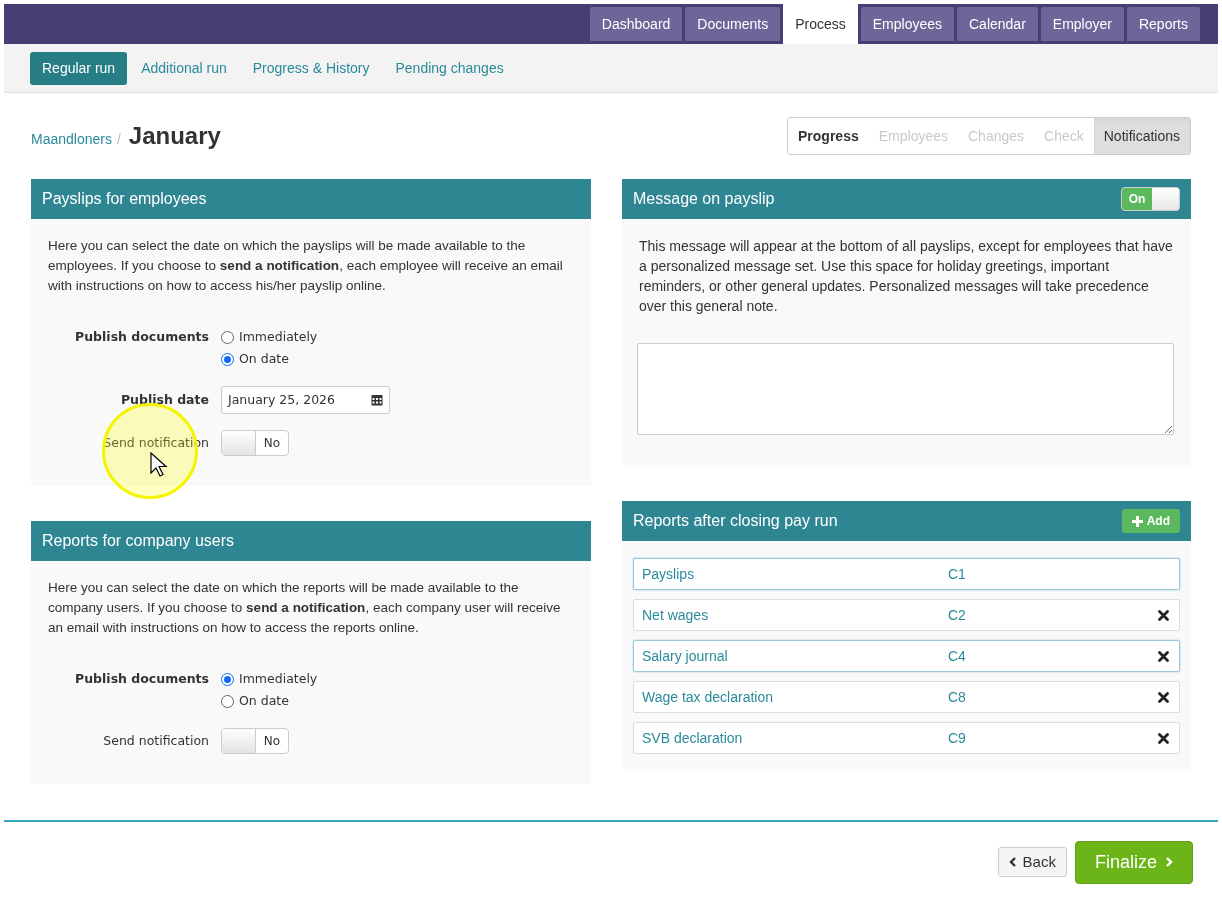 Image resolution: width=1222 pixels, height=907 pixels. What do you see at coordinates (311, 68) in the screenshot?
I see `sub-nav-tab: Progress & History` at bounding box center [311, 68].